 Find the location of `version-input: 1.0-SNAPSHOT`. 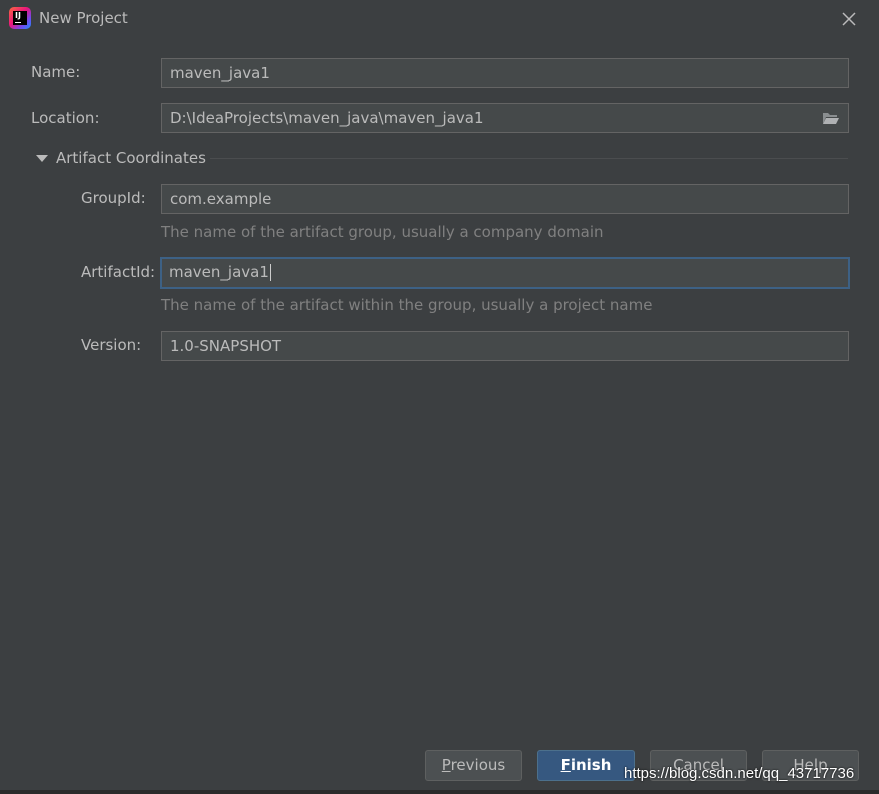

version-input: 1.0-SNAPSHOT is located at coordinates (505, 346).